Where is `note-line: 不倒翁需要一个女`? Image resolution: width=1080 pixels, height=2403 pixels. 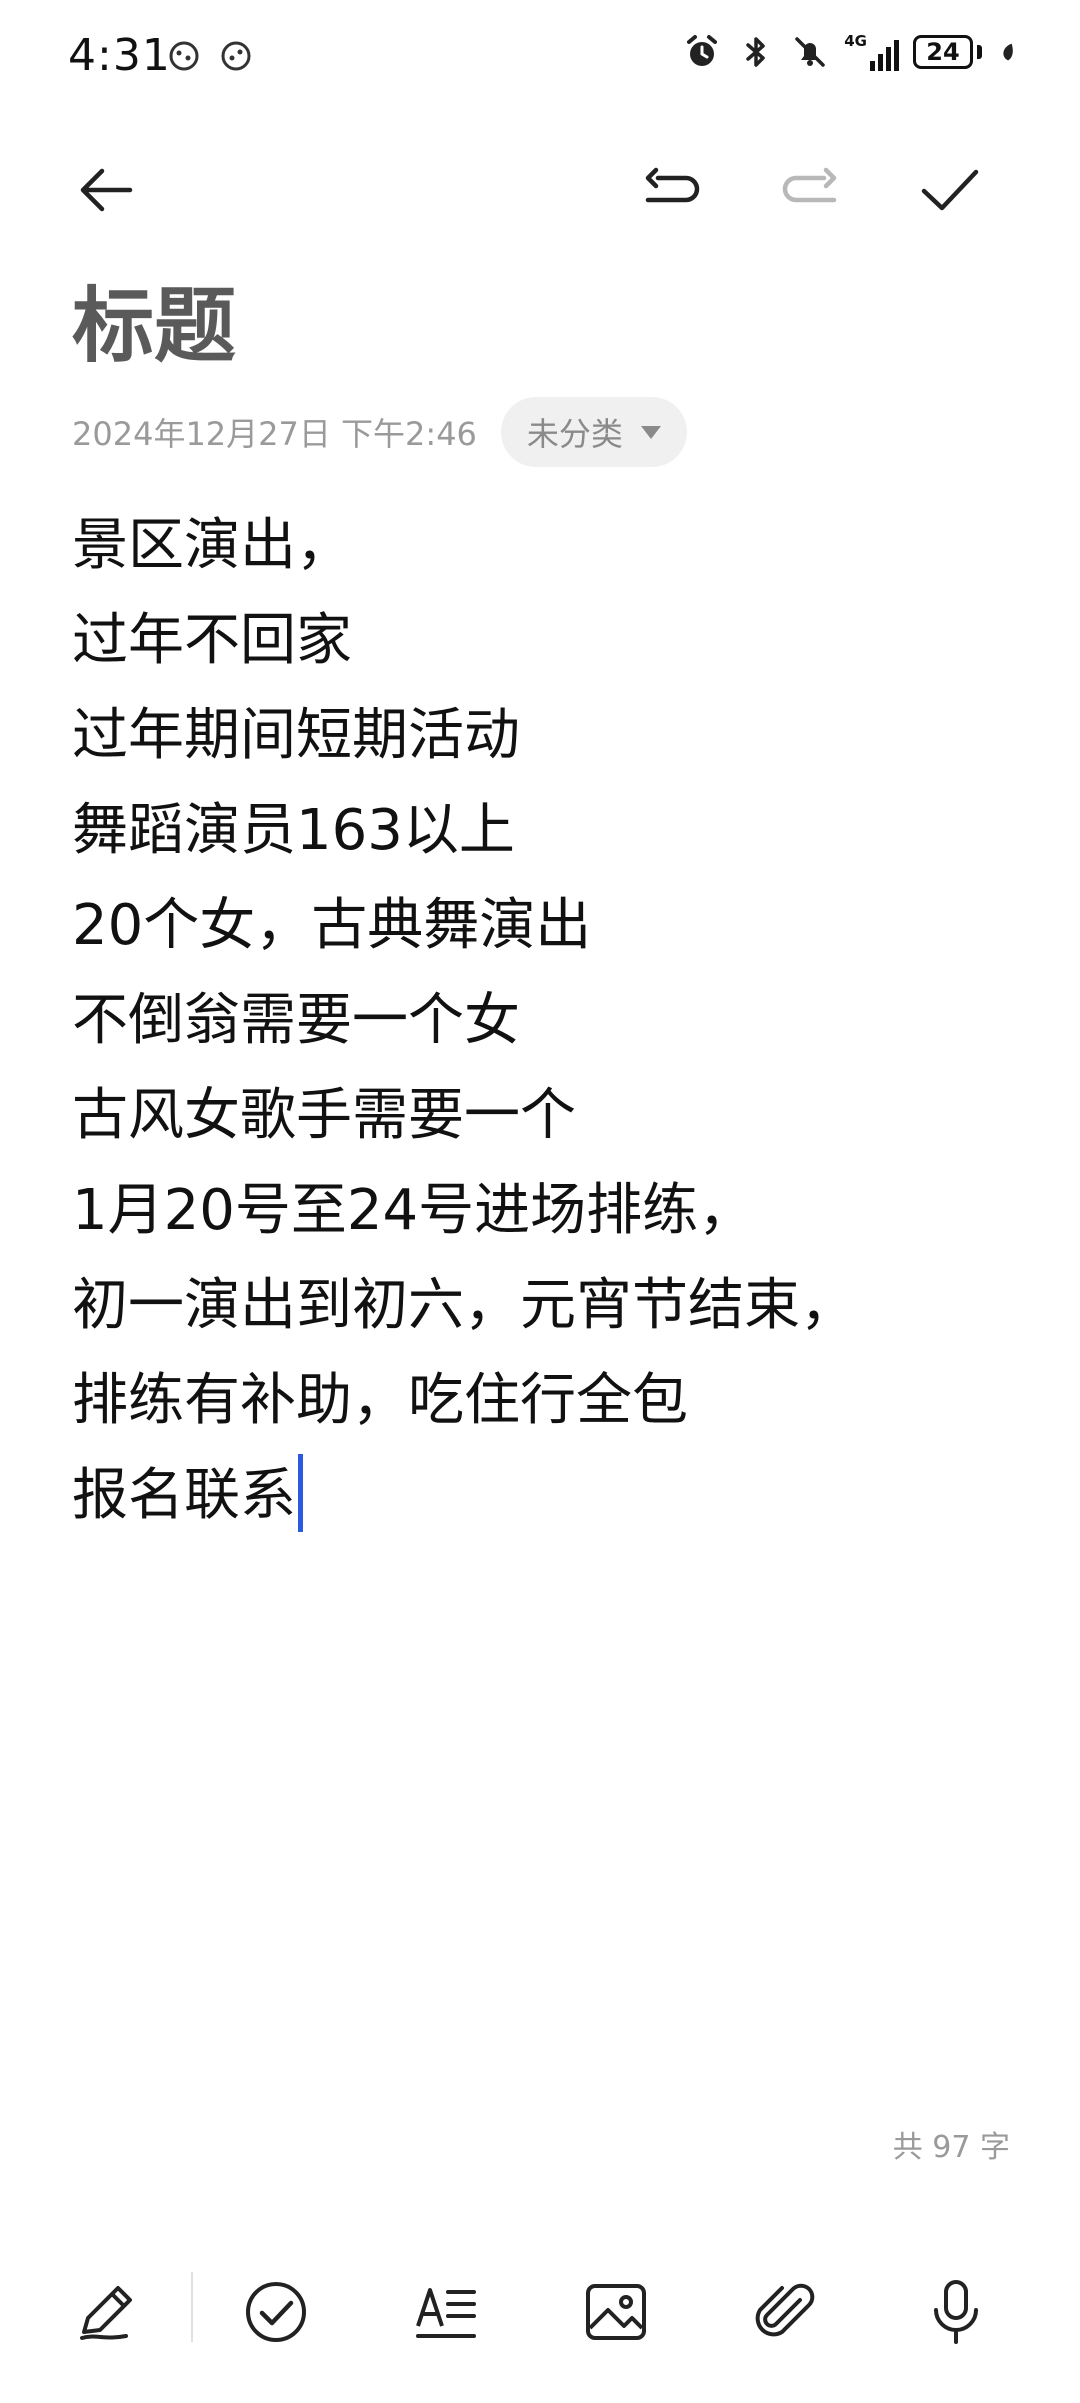
note-line: 不倒翁需要一个女 is located at coordinates (296, 1020).